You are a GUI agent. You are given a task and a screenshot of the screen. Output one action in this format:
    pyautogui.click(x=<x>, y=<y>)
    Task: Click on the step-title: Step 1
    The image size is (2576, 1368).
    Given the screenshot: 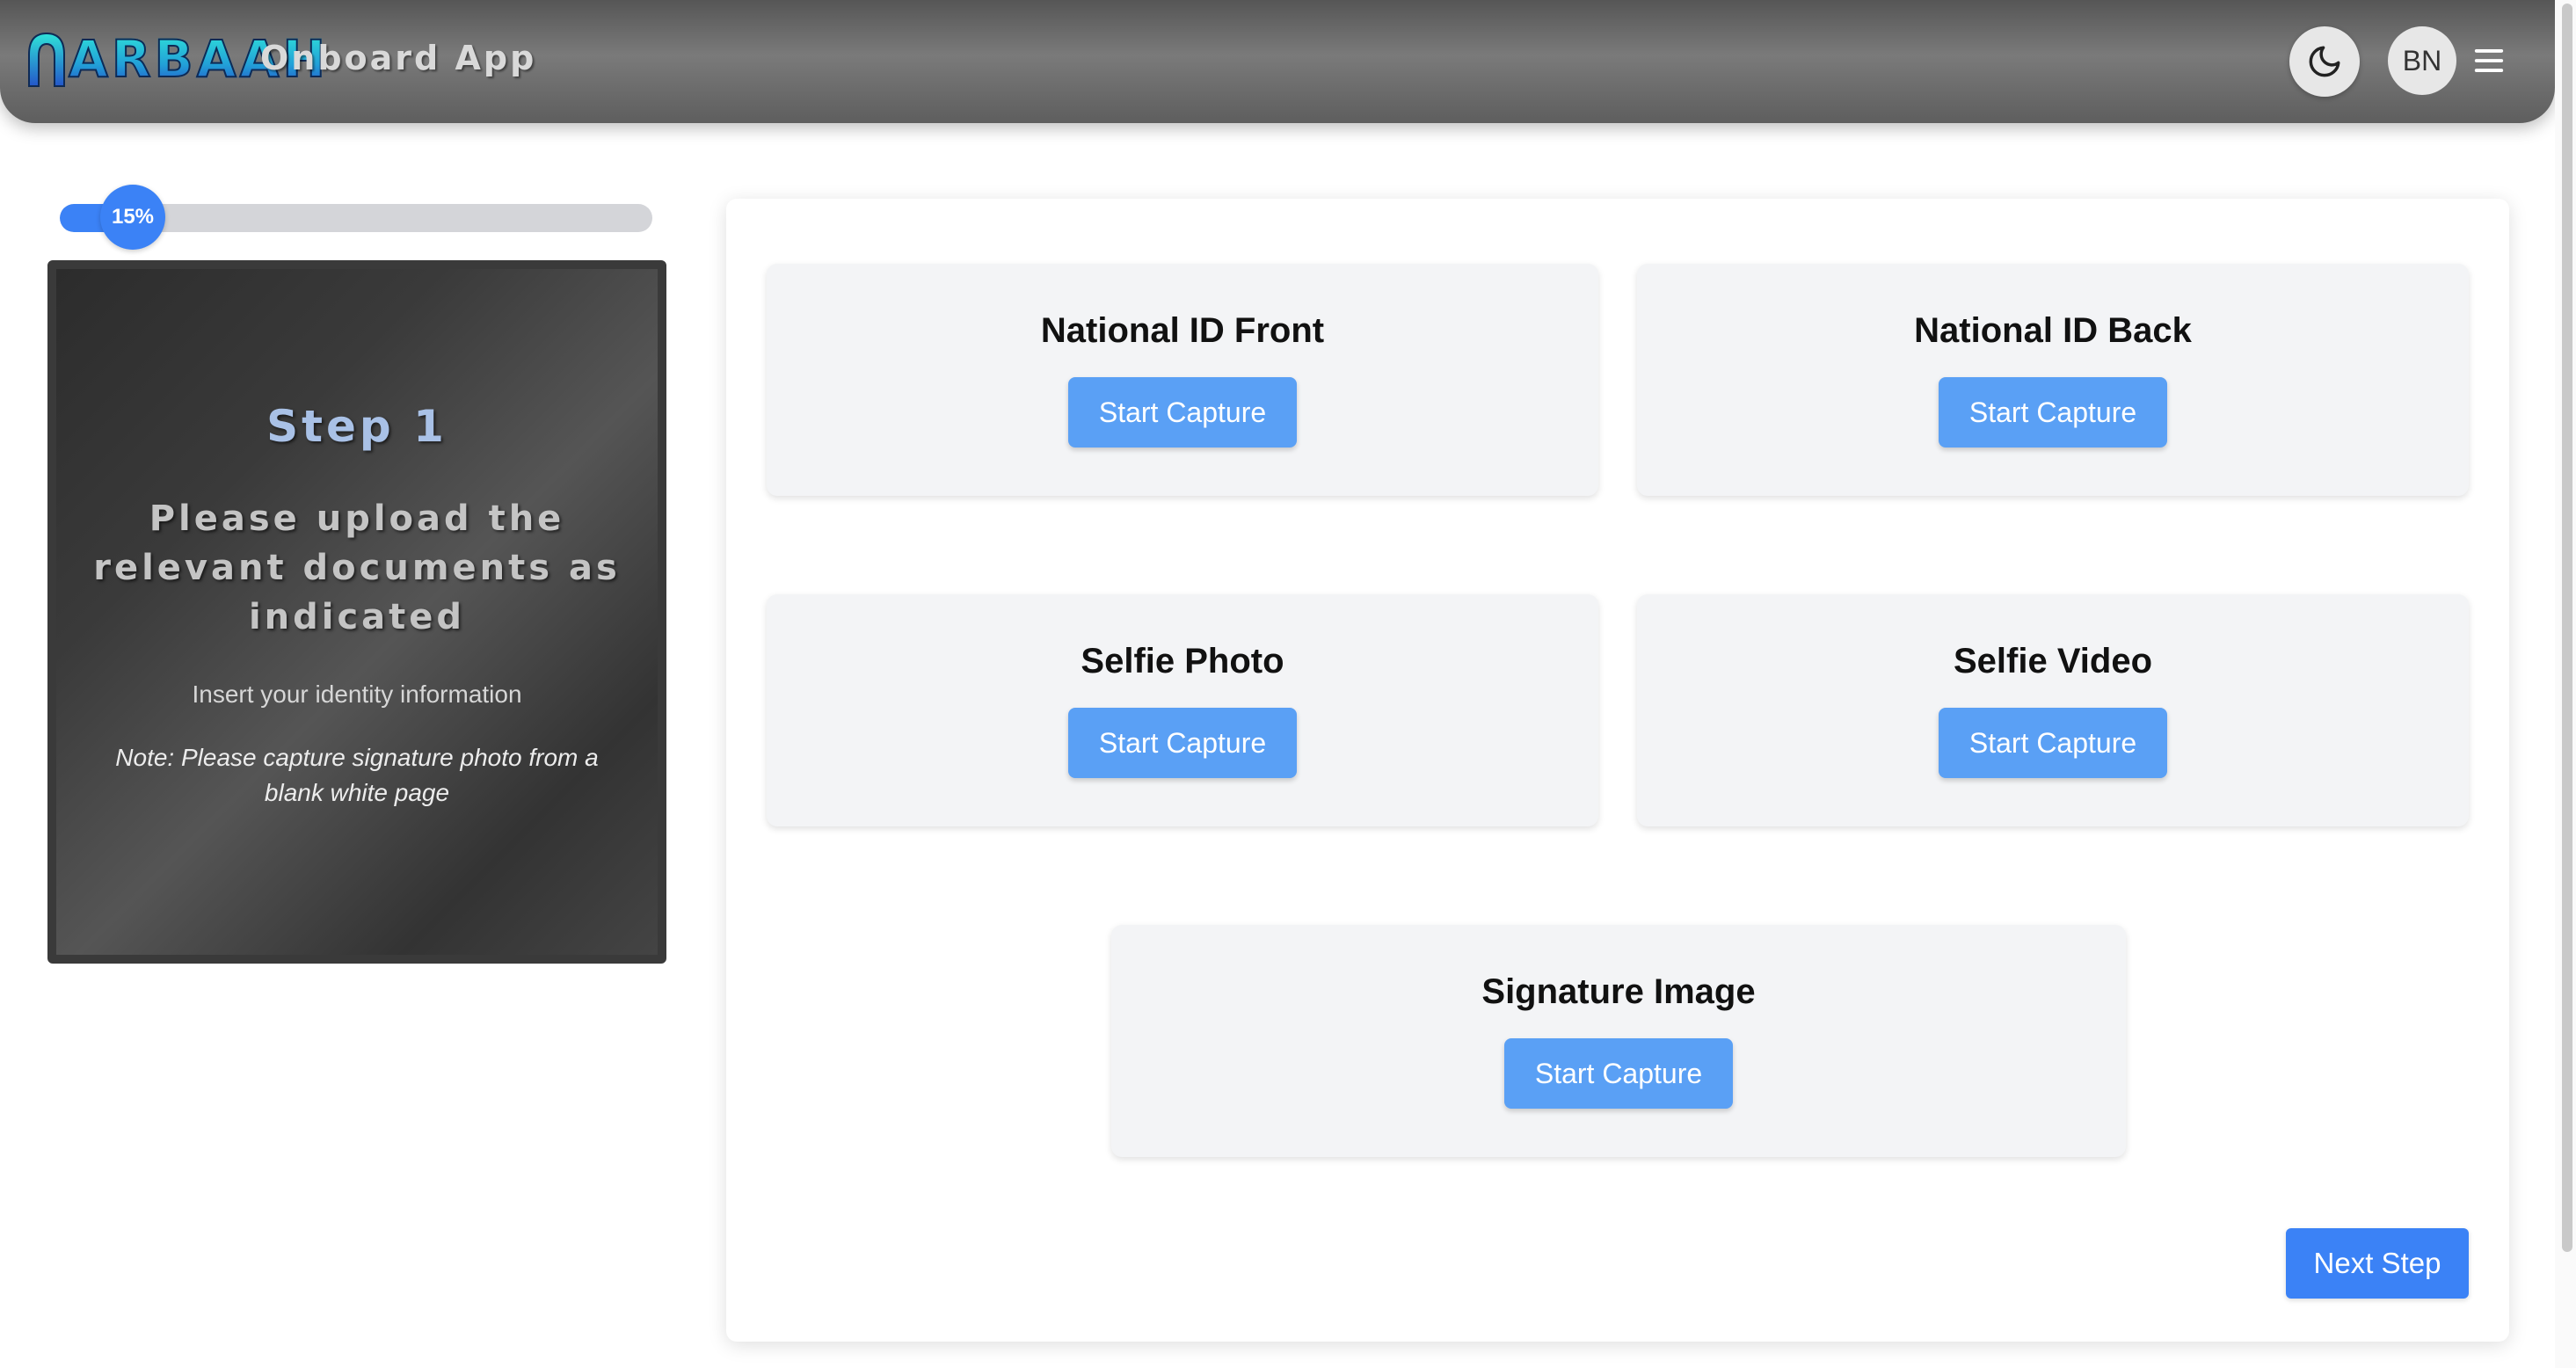 What is the action you would take?
    pyautogui.click(x=357, y=426)
    